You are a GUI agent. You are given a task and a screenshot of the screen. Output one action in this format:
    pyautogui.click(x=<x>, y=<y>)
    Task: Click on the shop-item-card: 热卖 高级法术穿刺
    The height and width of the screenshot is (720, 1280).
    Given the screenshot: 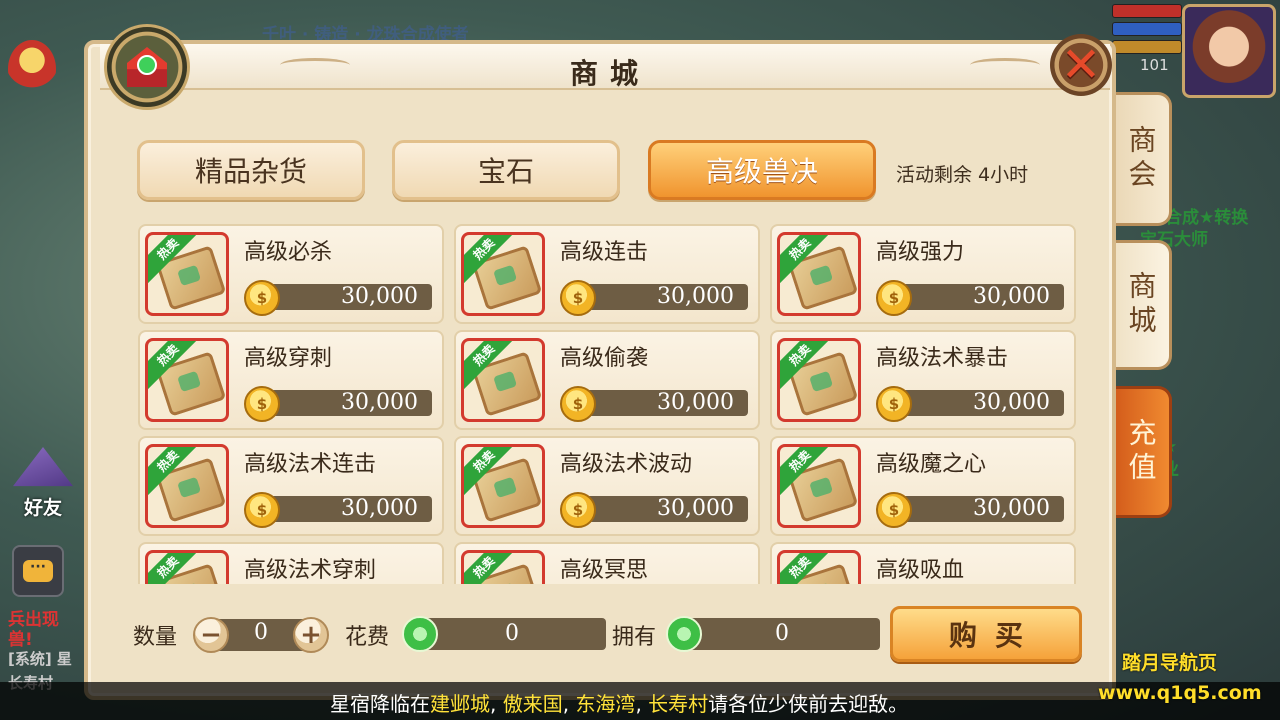 What is the action you would take?
    pyautogui.click(x=291, y=563)
    